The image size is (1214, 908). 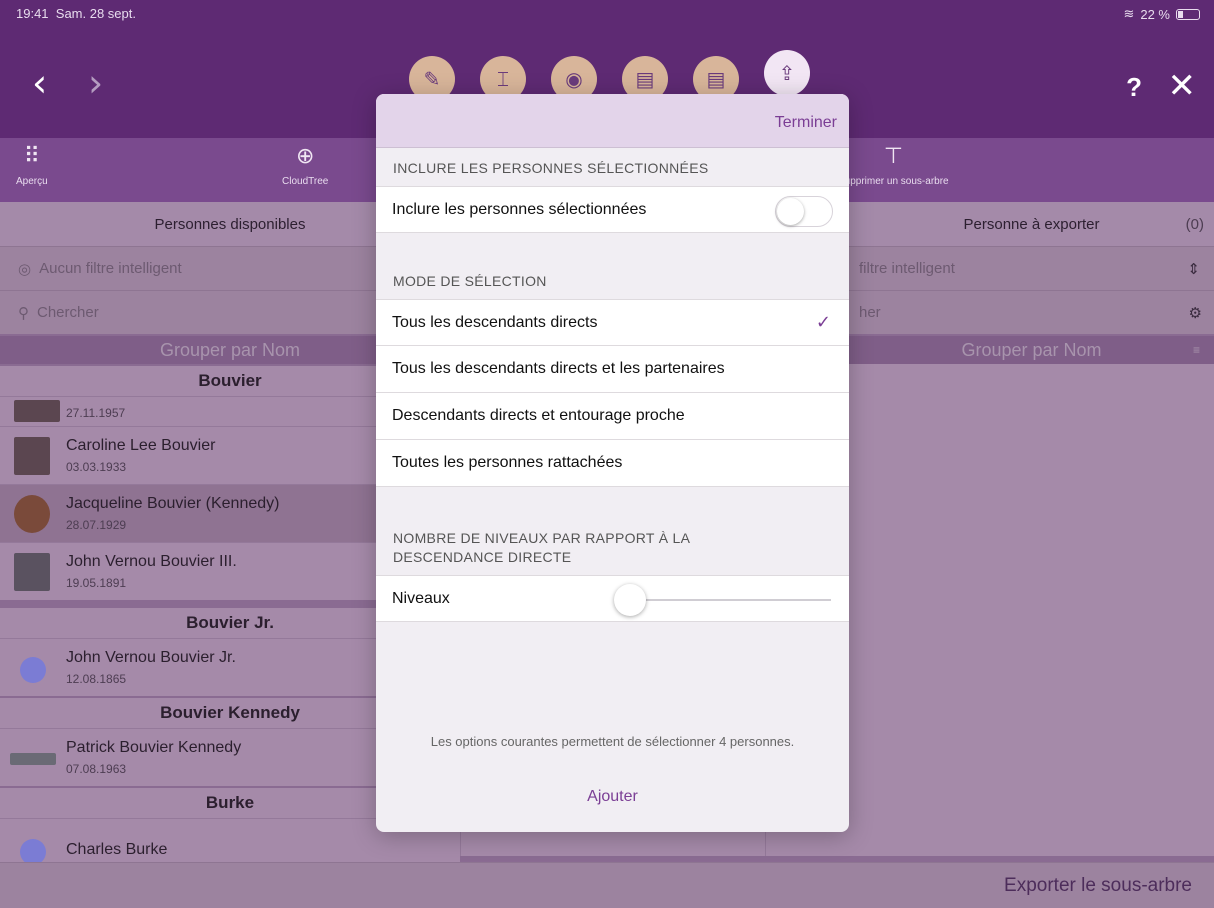 I want to click on section-name: Bouvier Jr., so click(x=230, y=622).